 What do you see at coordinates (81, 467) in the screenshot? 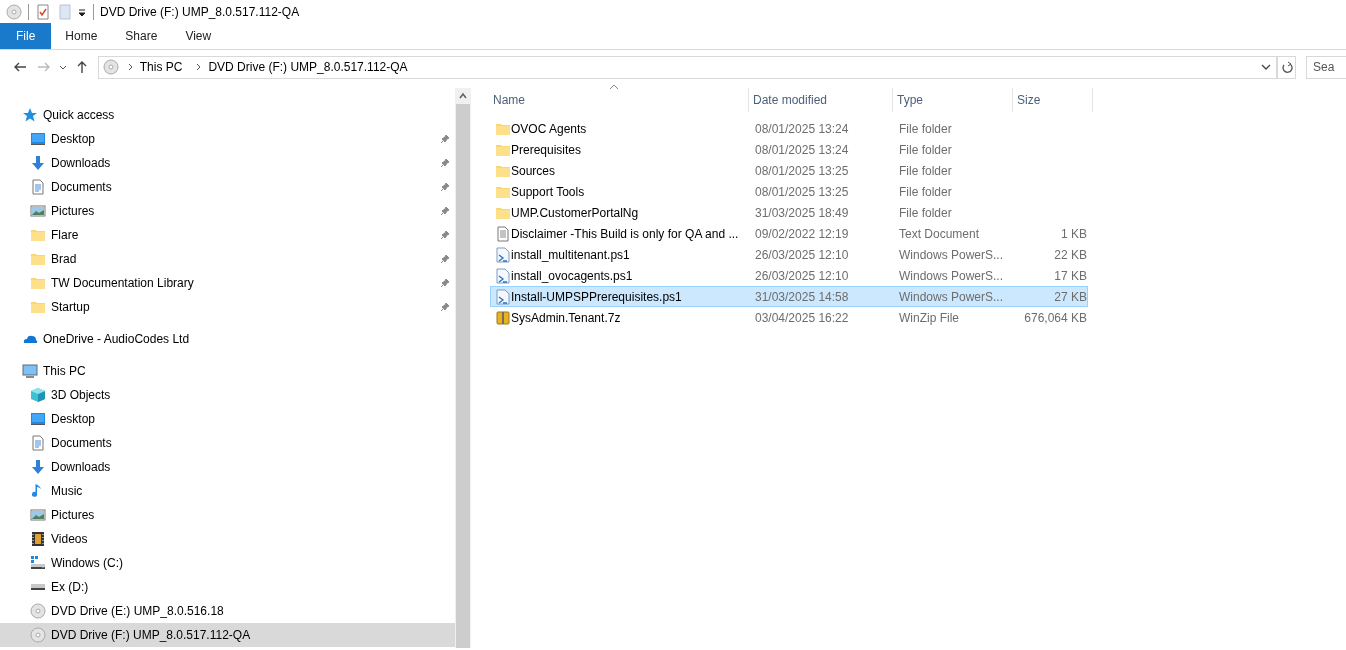
I see `nav-item-label: Downloads` at bounding box center [81, 467].